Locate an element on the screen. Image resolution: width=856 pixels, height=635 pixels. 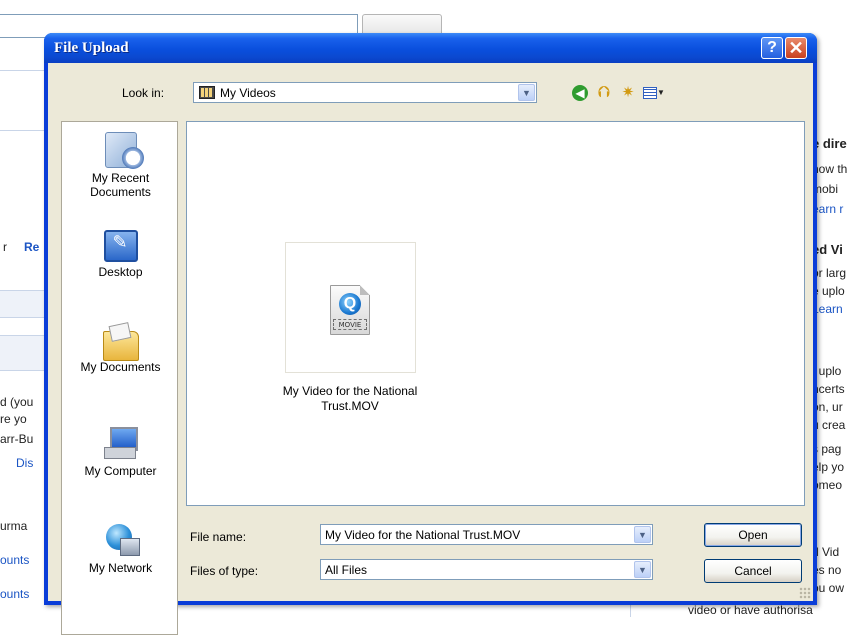
place-my-recent-documents: My Recent Documents is located at coordinates (120, 165).